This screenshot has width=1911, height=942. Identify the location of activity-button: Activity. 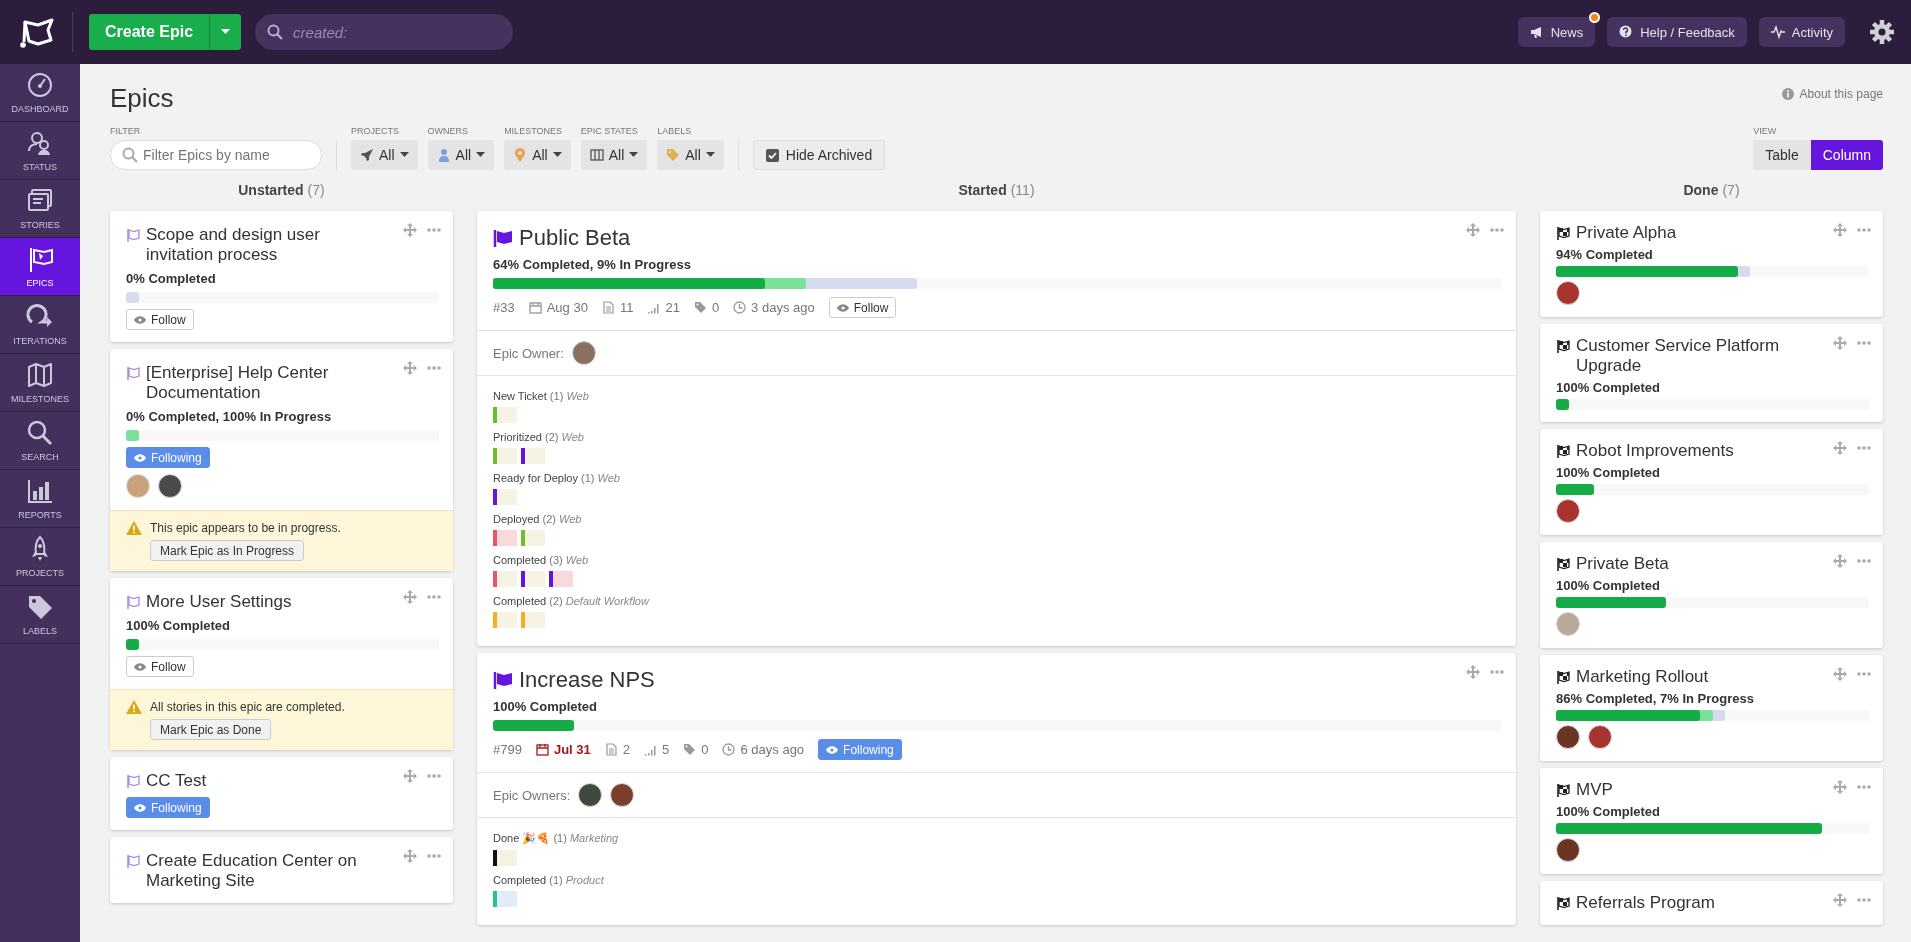
(1801, 32).